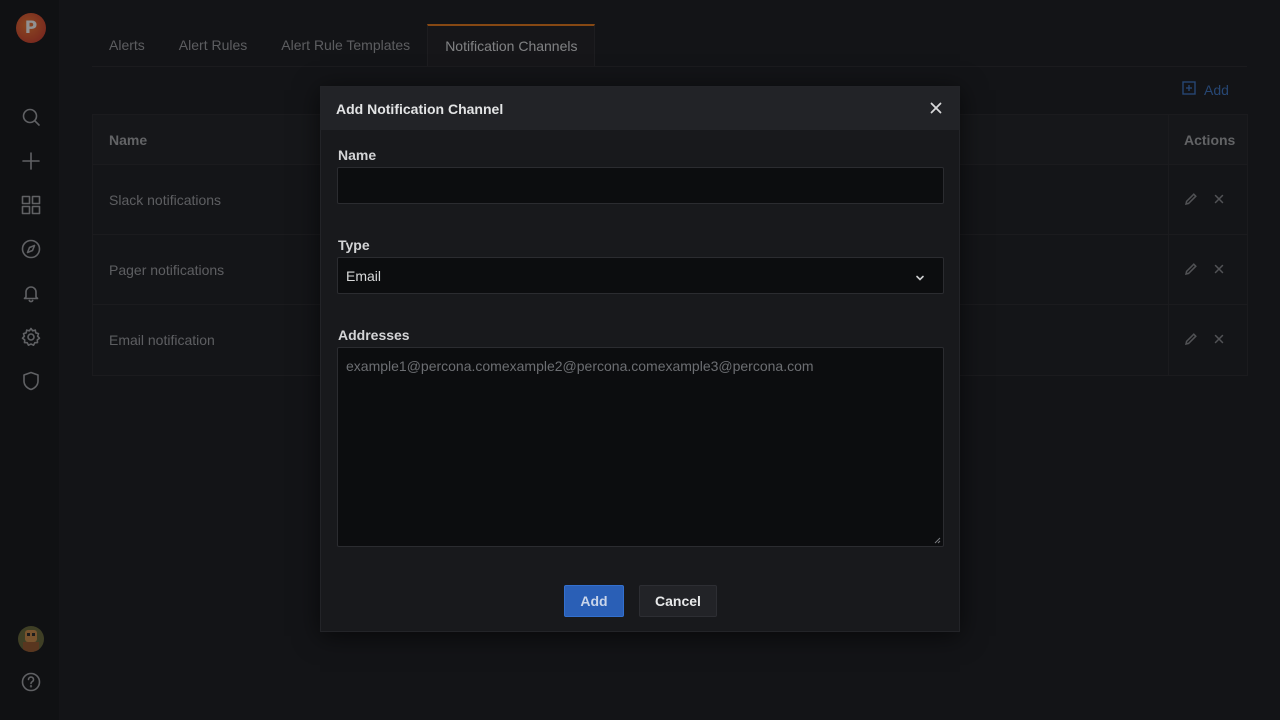  What do you see at coordinates (936, 108) in the screenshot?
I see `close-icon` at bounding box center [936, 108].